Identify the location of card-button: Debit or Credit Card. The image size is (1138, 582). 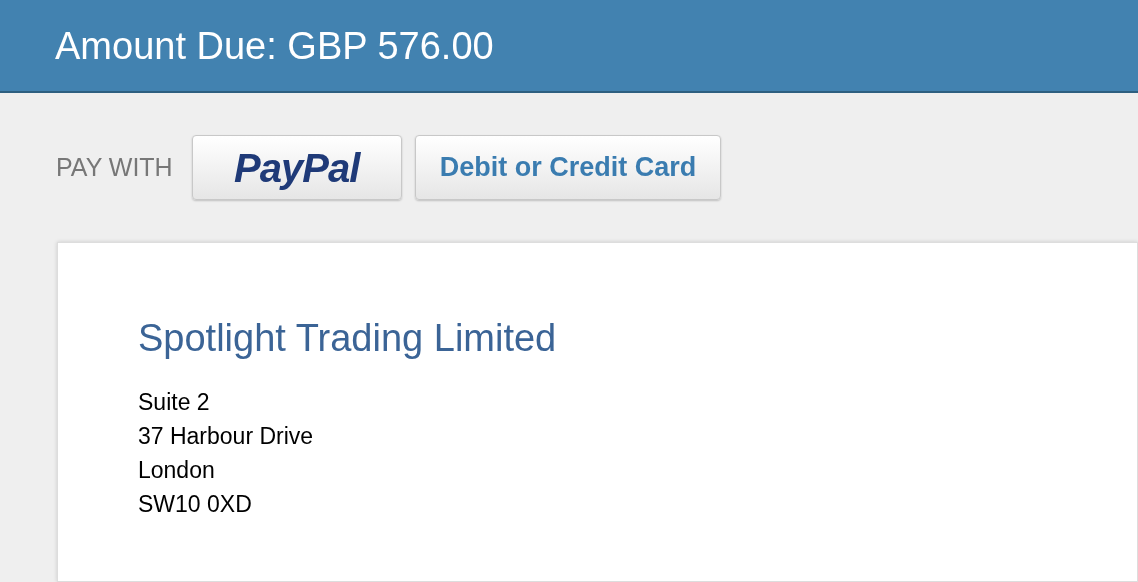
(568, 167).